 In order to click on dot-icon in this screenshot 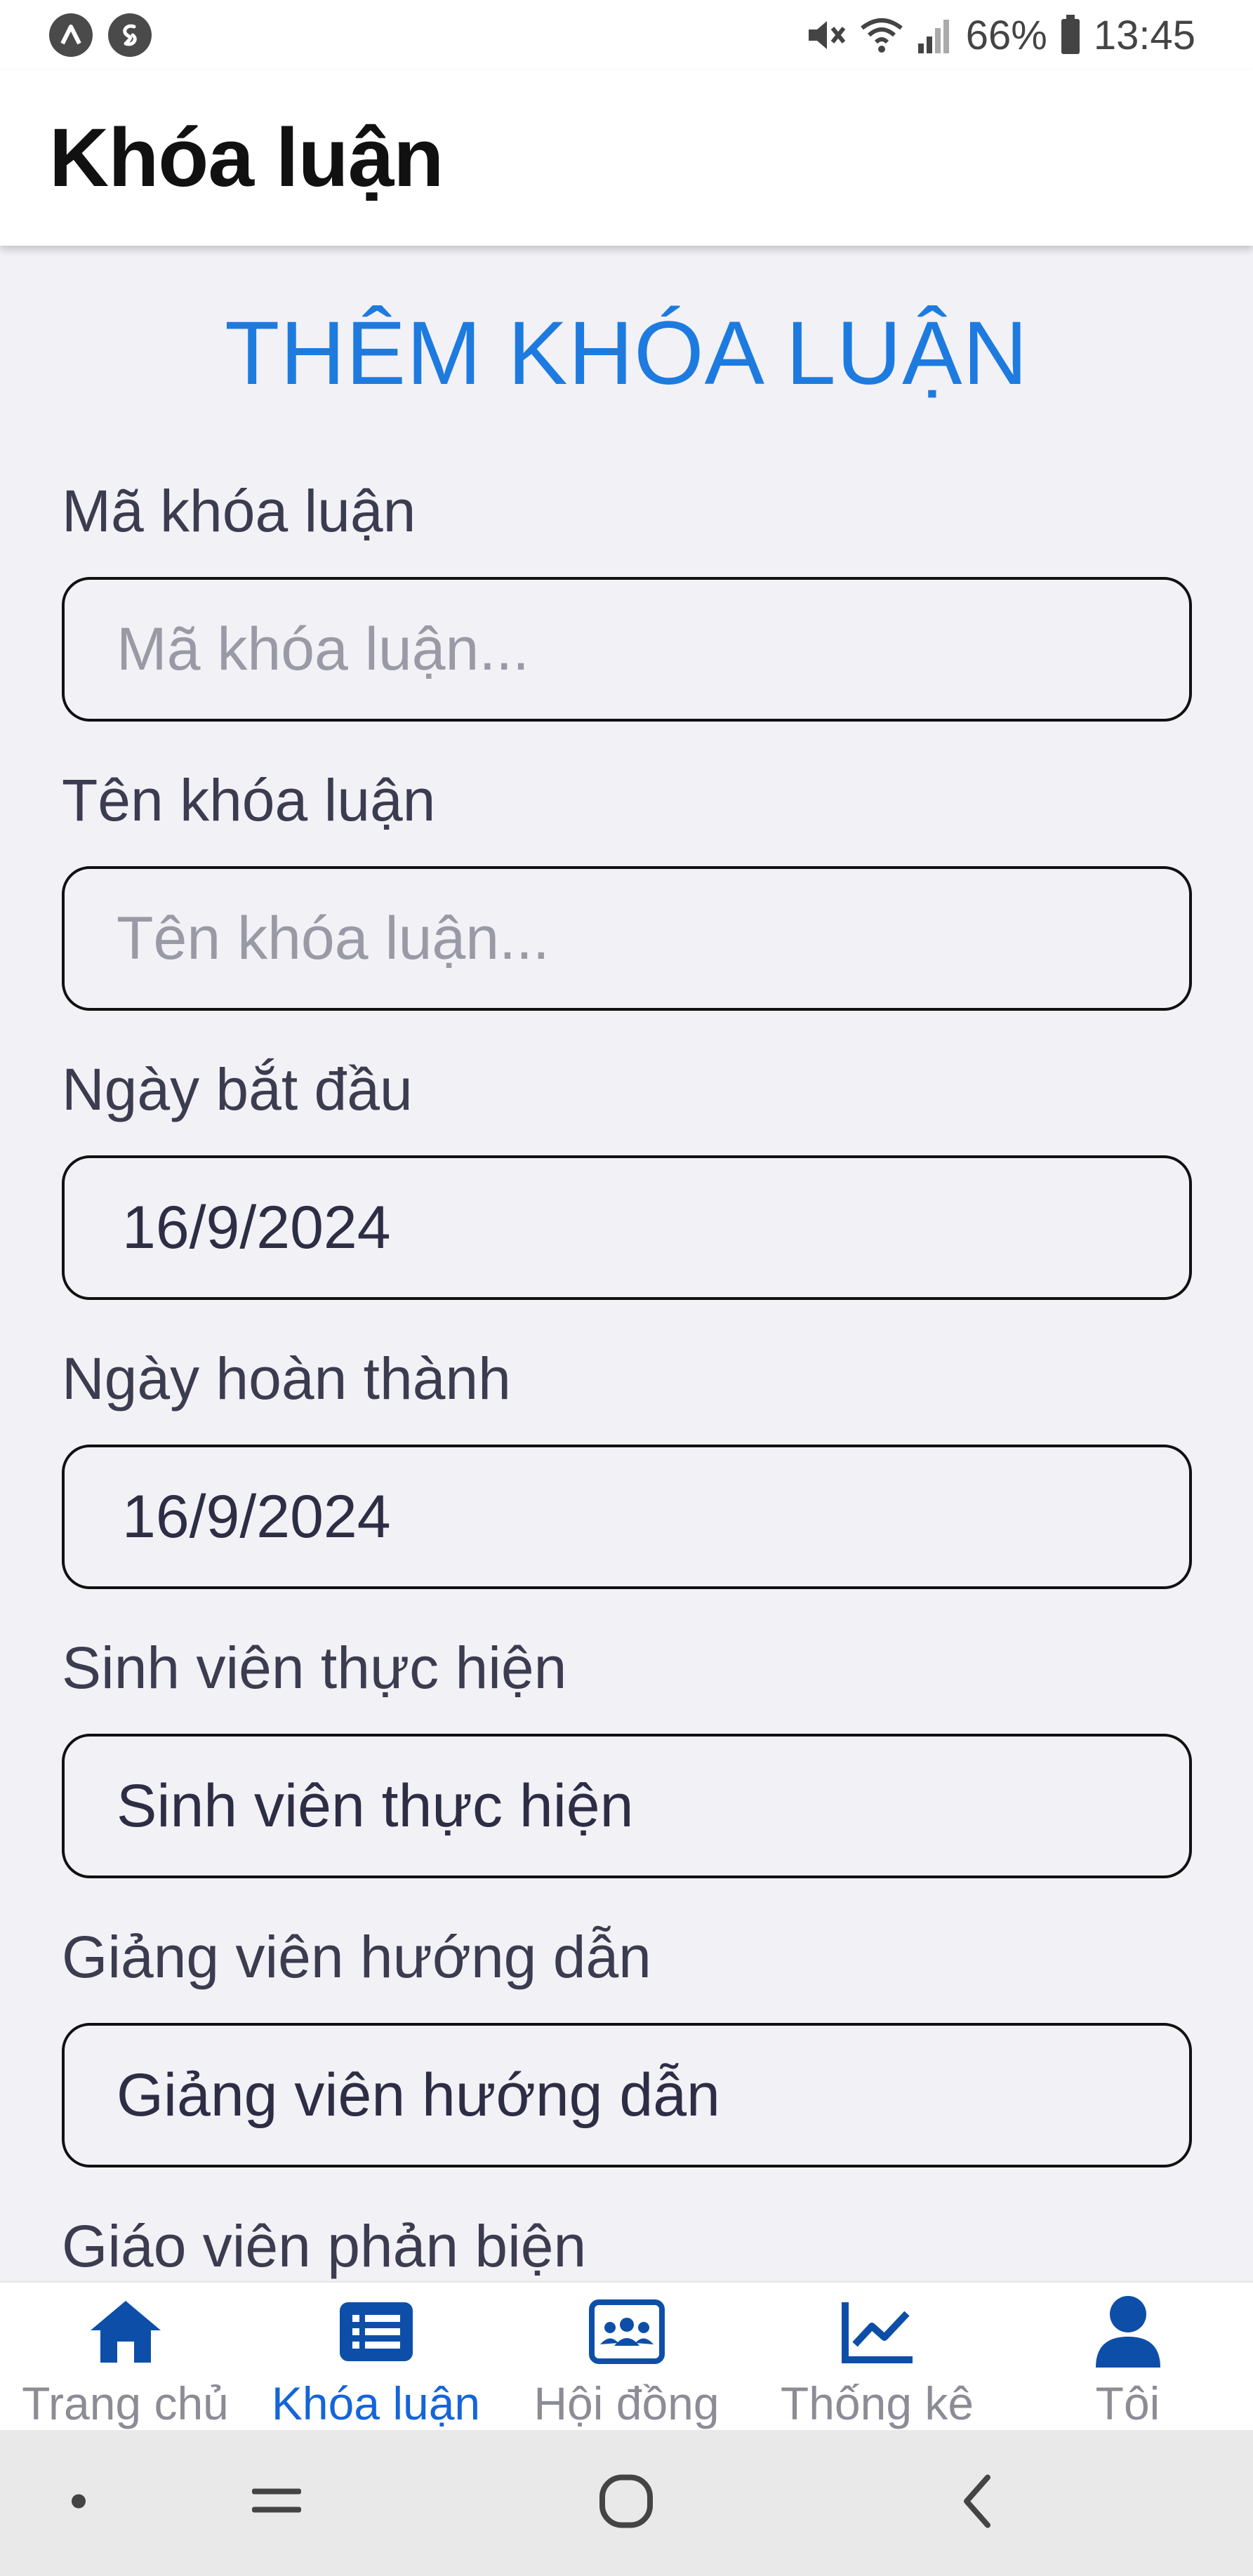, I will do `click(78, 2503)`.